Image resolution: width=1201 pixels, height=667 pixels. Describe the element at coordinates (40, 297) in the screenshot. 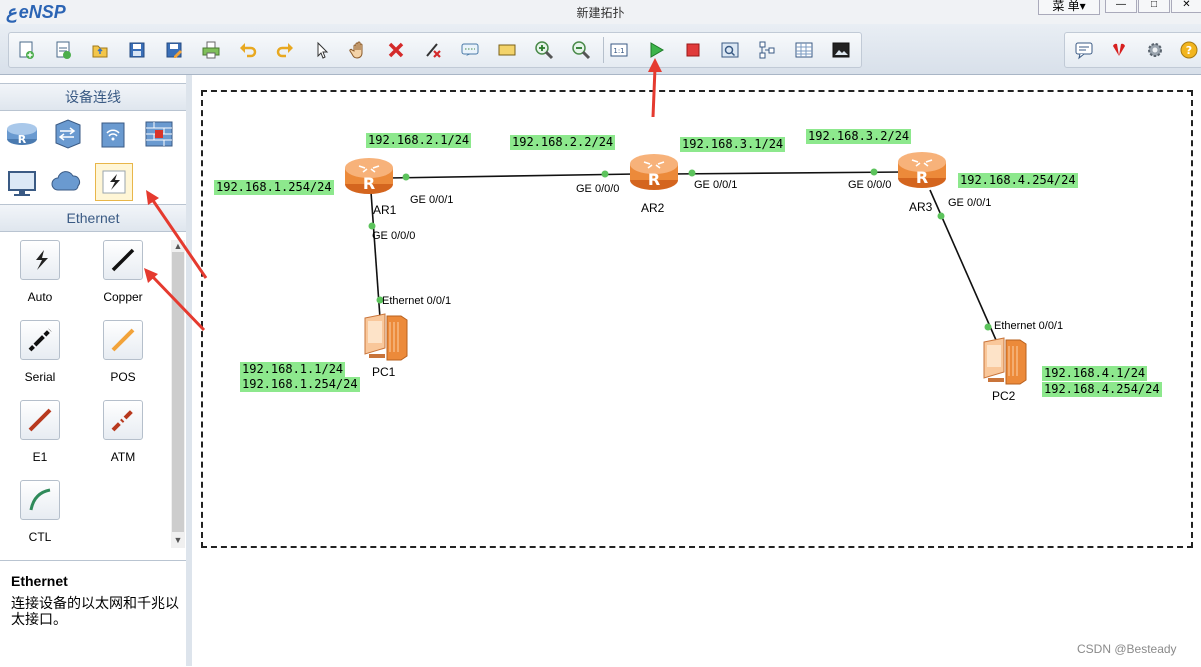

I see `cable-label: Auto` at that location.